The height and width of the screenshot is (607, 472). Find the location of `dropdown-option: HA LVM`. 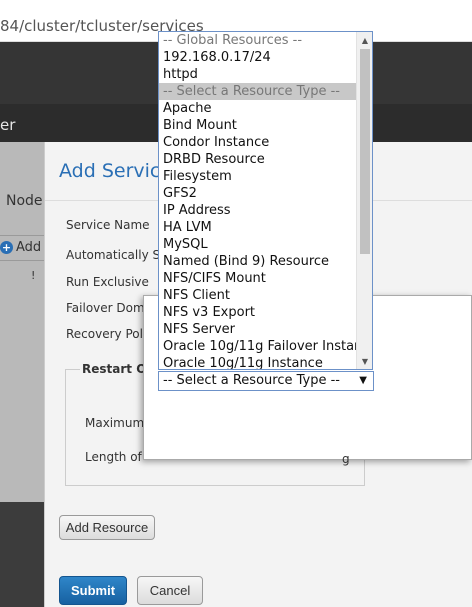

dropdown-option: HA LVM is located at coordinates (258, 227).